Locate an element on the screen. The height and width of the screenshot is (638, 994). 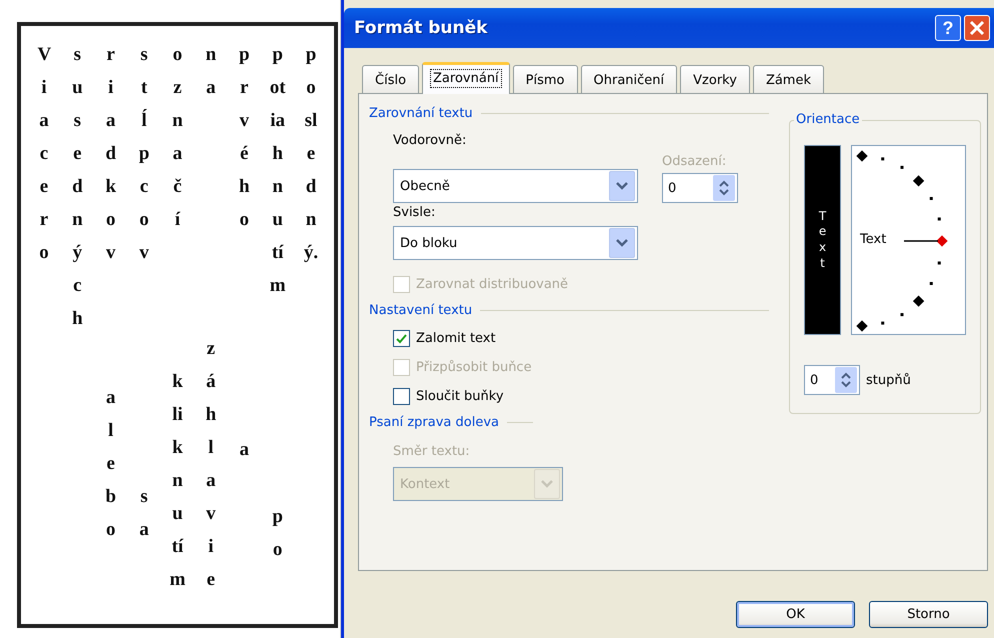
close-icon is located at coordinates (977, 28).